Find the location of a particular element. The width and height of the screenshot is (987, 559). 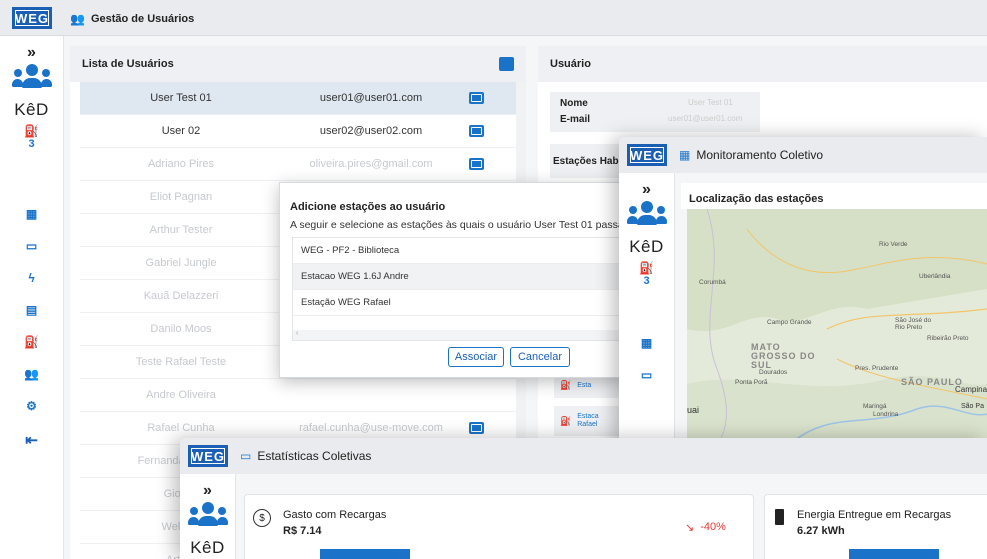

station-option: Estação WEG Rafael is located at coordinates (462, 303).